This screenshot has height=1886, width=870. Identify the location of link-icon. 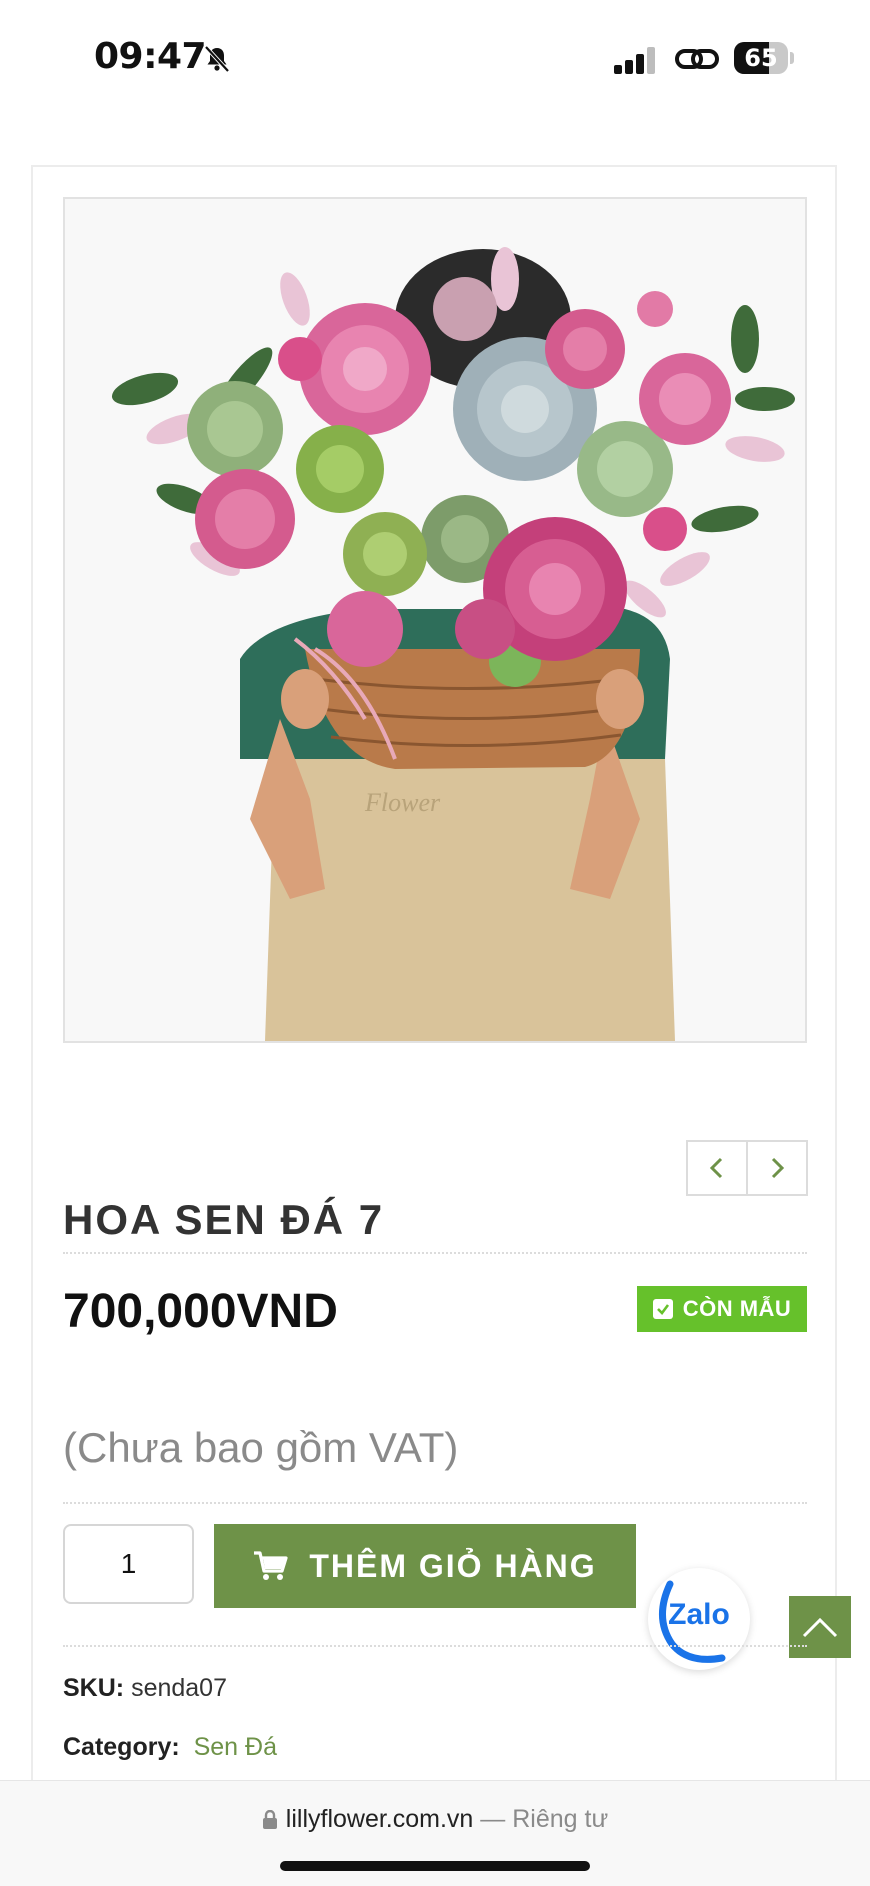
(697, 59).